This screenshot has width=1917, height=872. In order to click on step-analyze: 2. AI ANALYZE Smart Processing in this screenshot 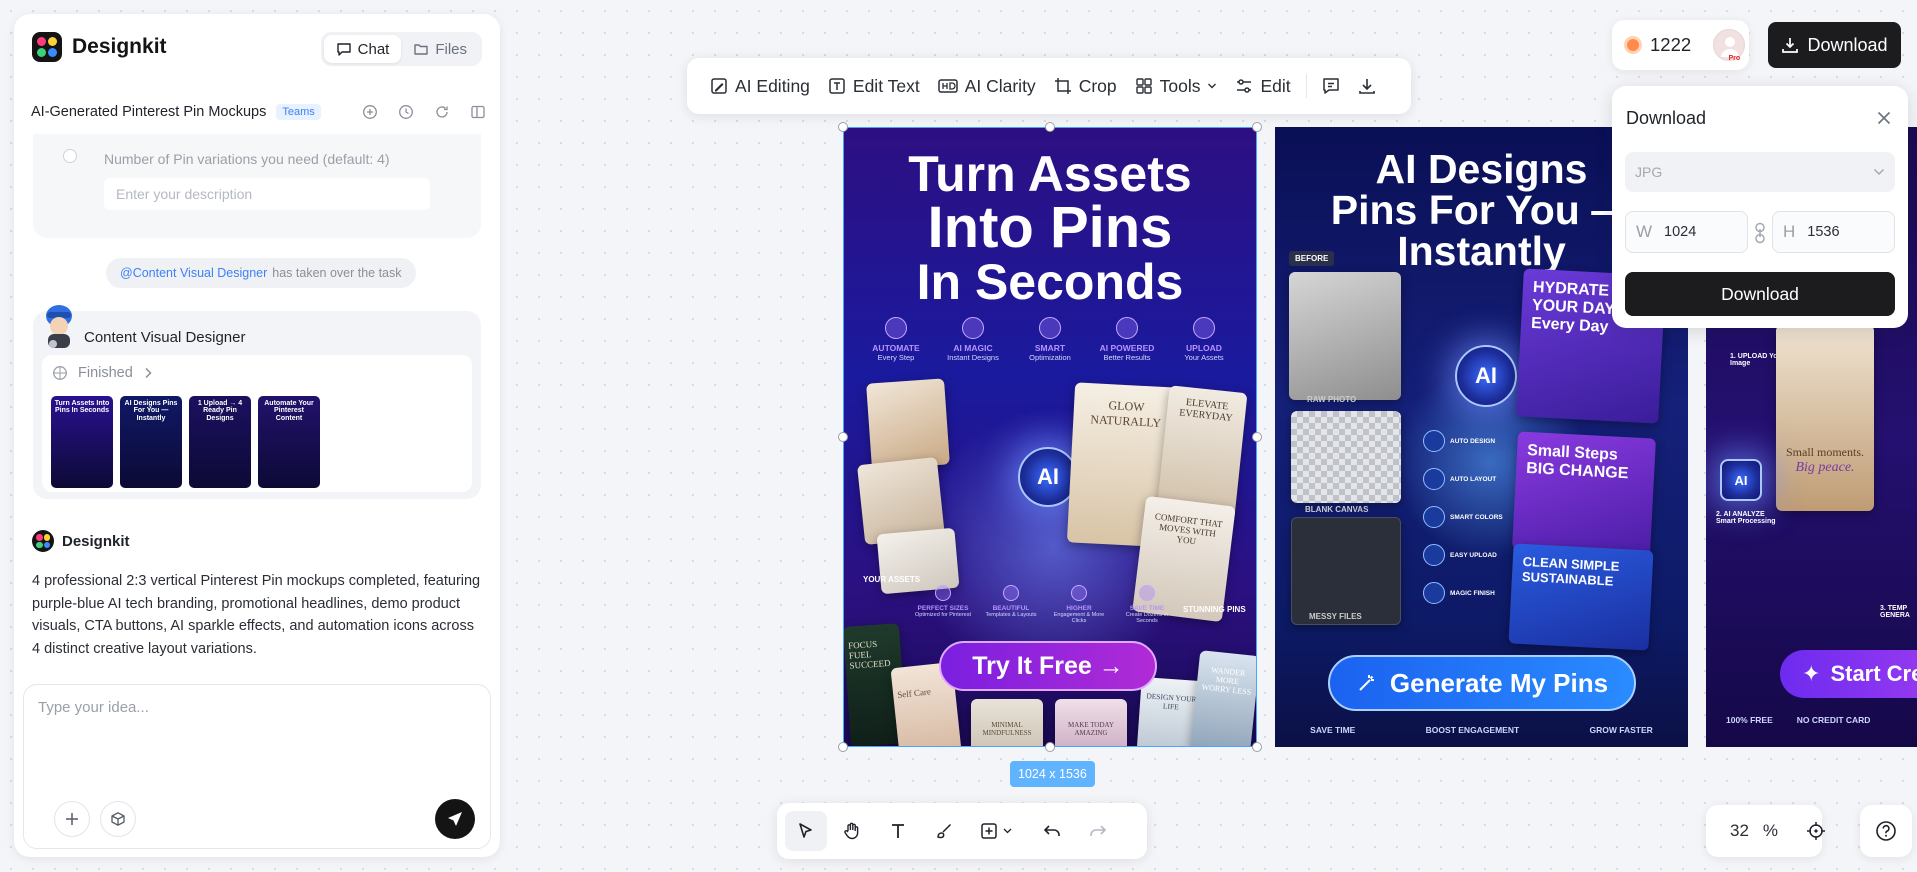, I will do `click(1746, 518)`.